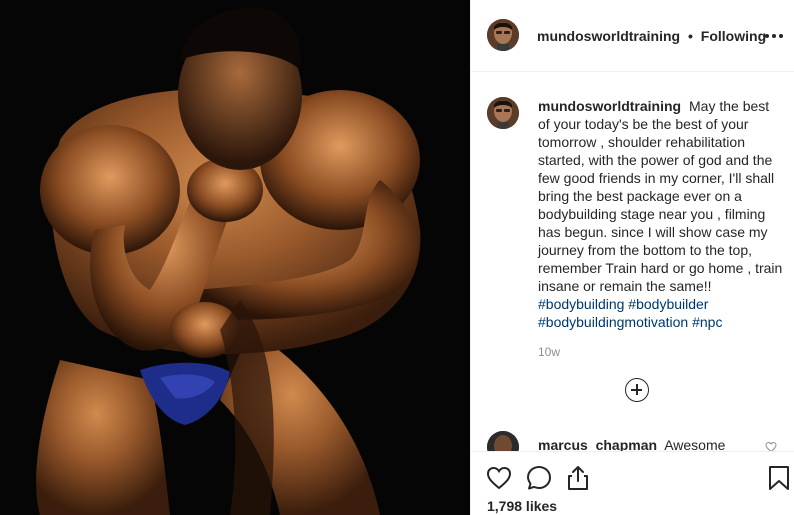 Image resolution: width=794 pixels, height=515 pixels. What do you see at coordinates (608, 36) in the screenshot?
I see `username-link: mundosworldtraining` at bounding box center [608, 36].